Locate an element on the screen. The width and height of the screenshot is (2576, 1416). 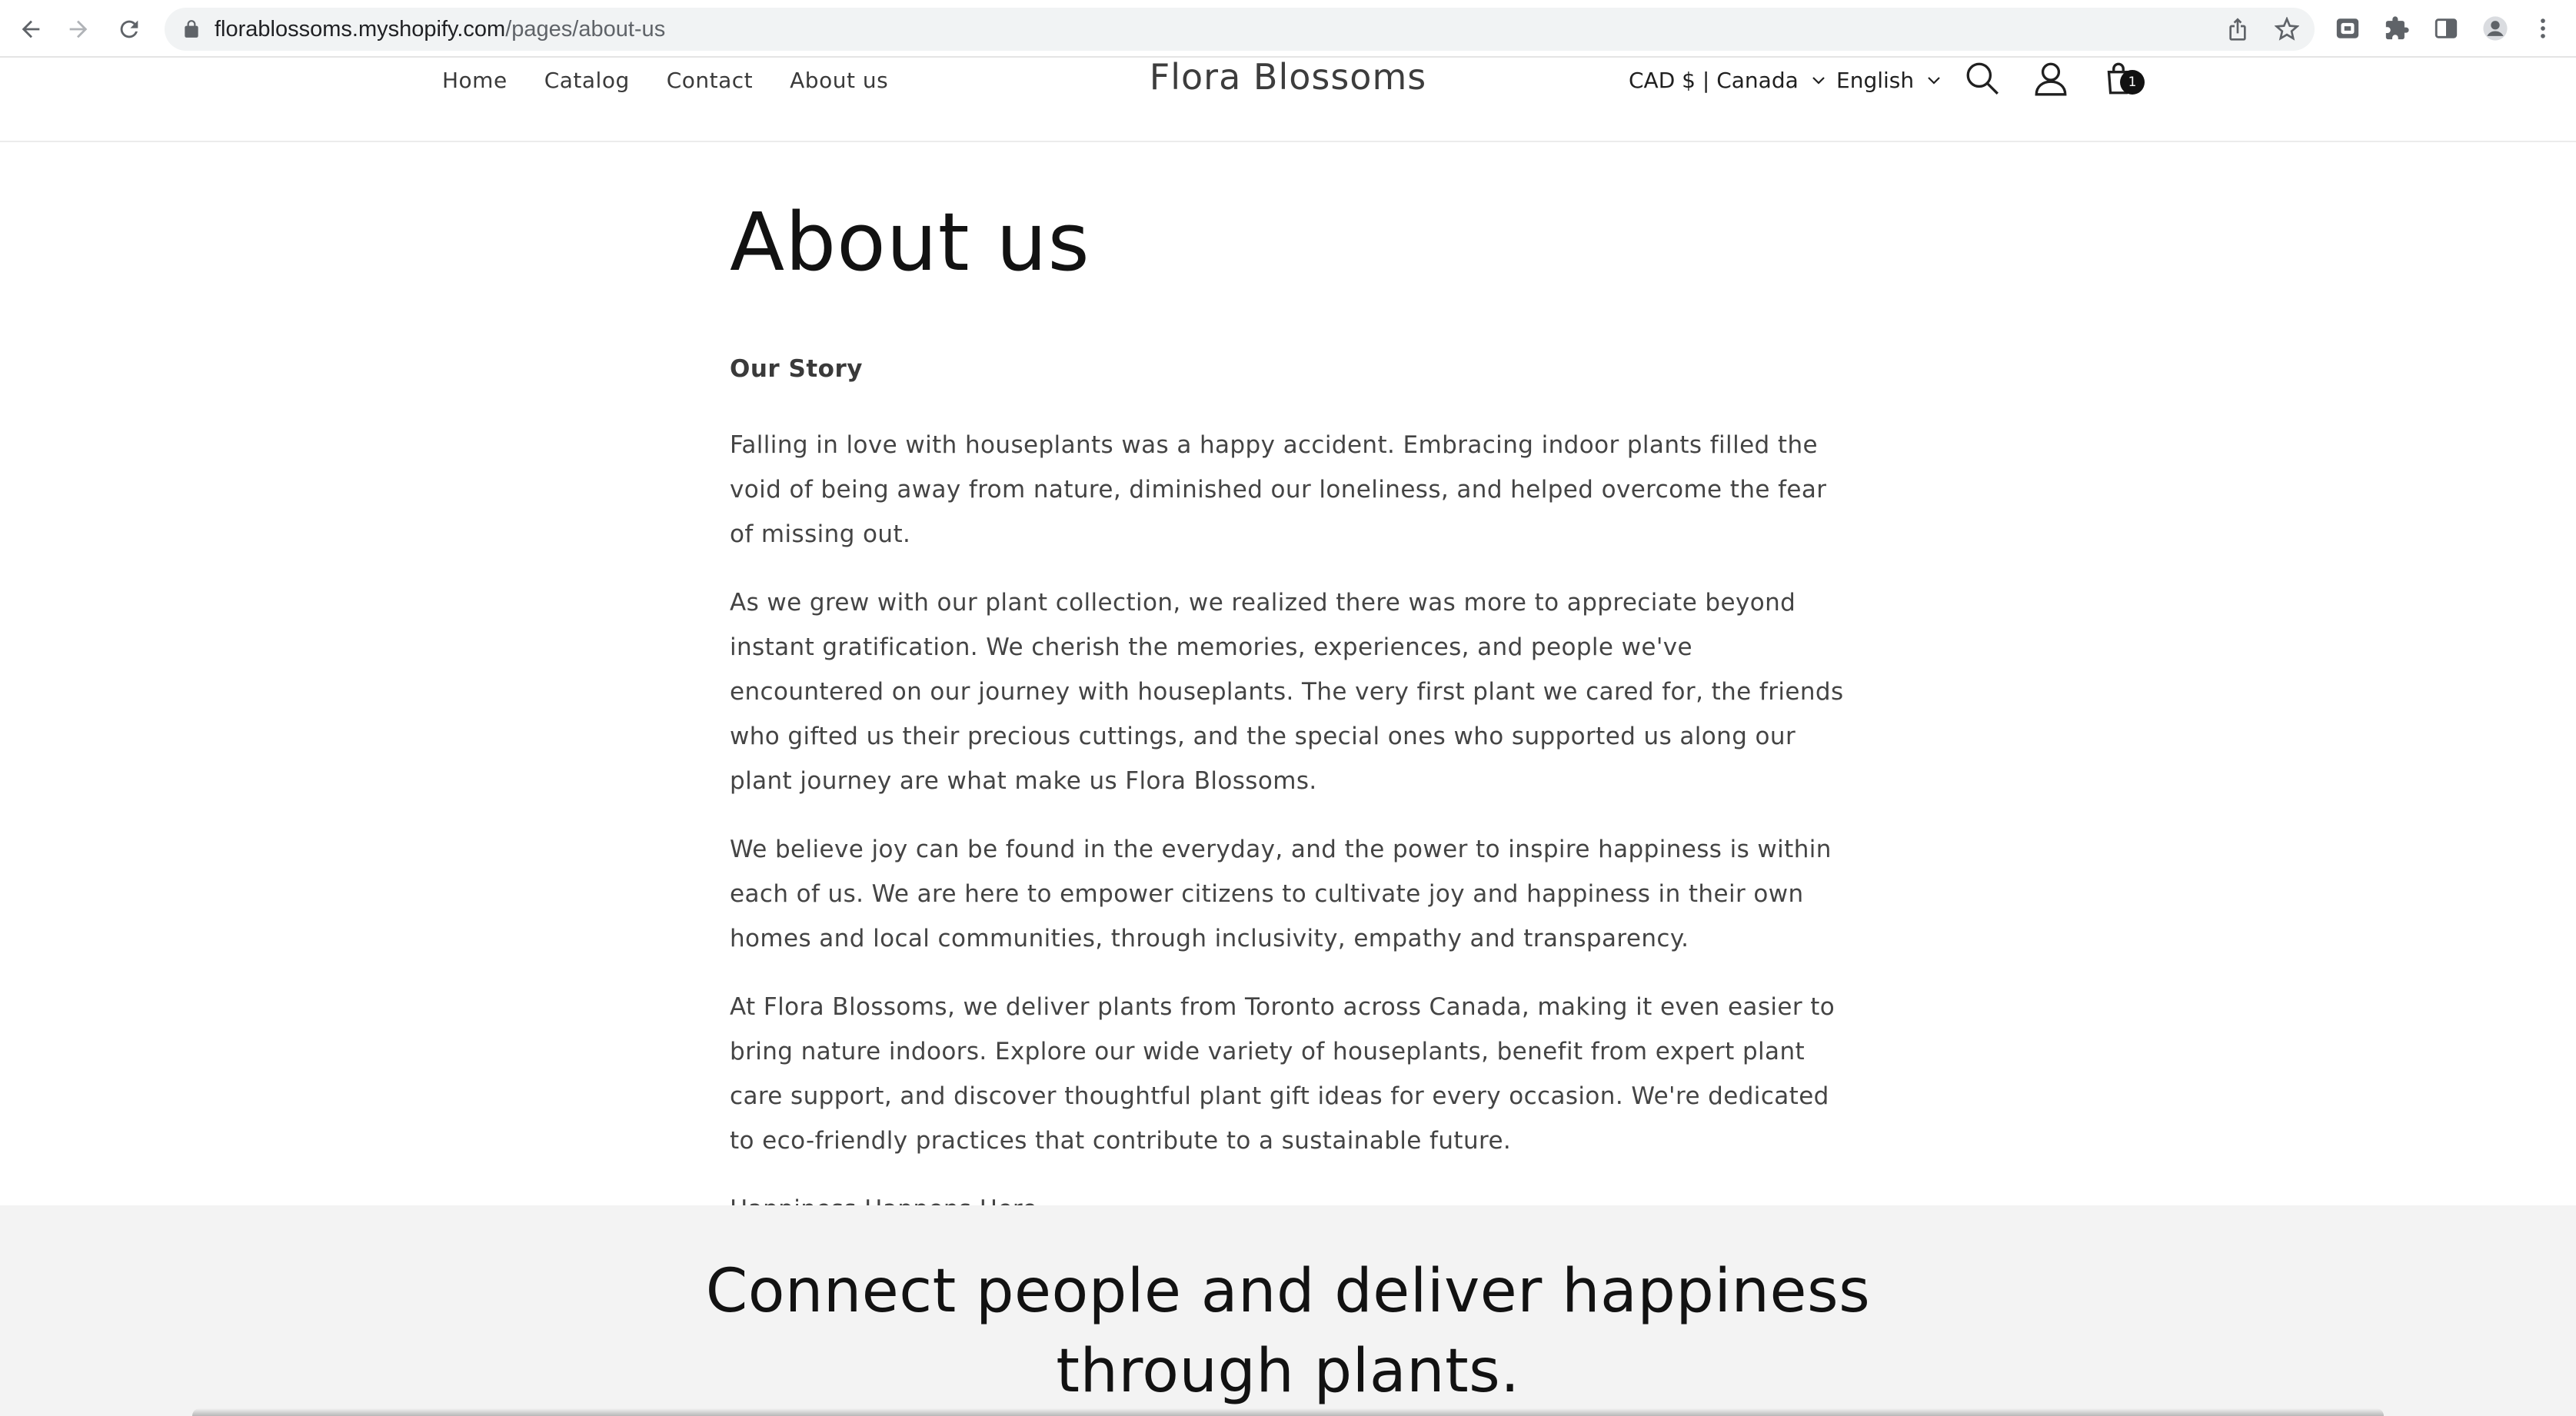
forward-arrow-icon is located at coordinates (79, 29).